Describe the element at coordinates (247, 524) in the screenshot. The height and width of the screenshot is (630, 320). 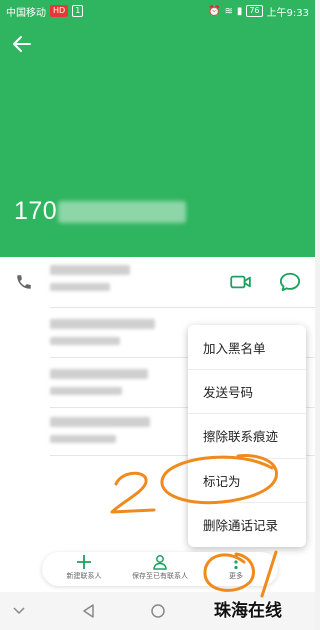
I see `menu-item-delete-call-log: 删除通话记录` at that location.